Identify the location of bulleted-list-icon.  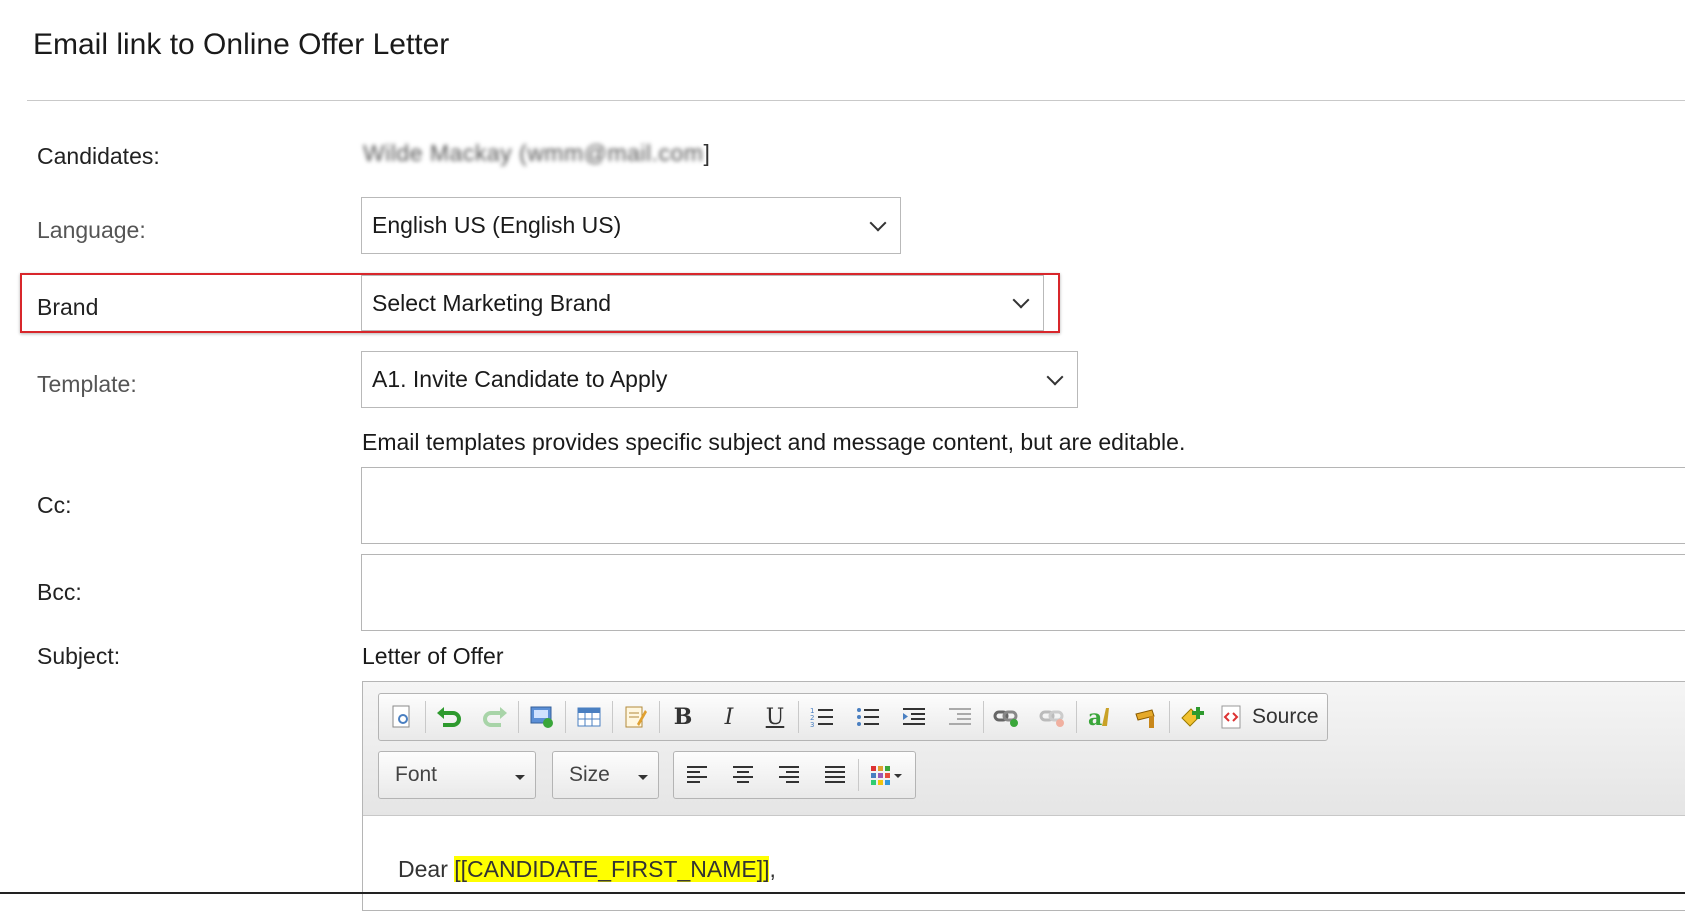
(868, 717).